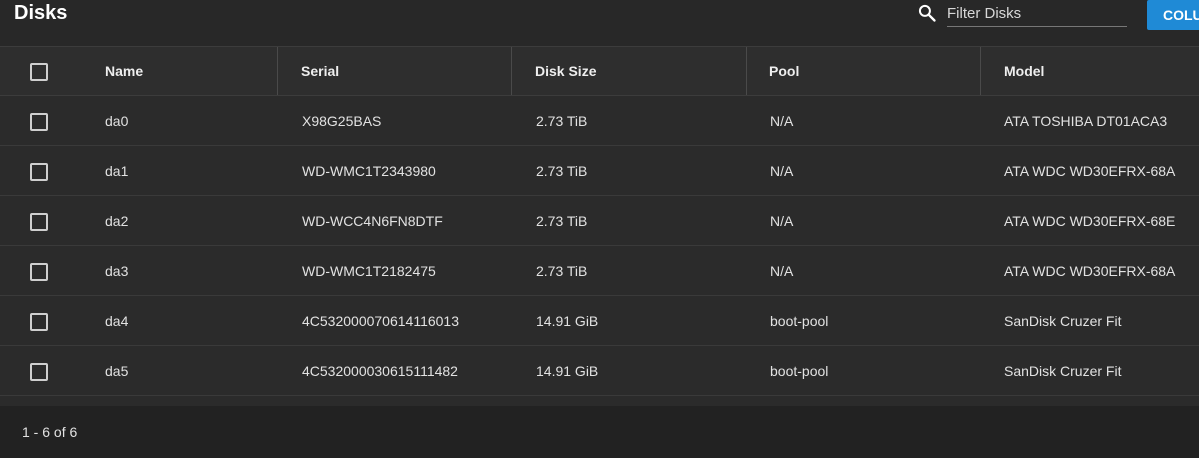 This screenshot has height=458, width=1199. What do you see at coordinates (380, 370) in the screenshot?
I see `cell-serial: 4C532000030615111482` at bounding box center [380, 370].